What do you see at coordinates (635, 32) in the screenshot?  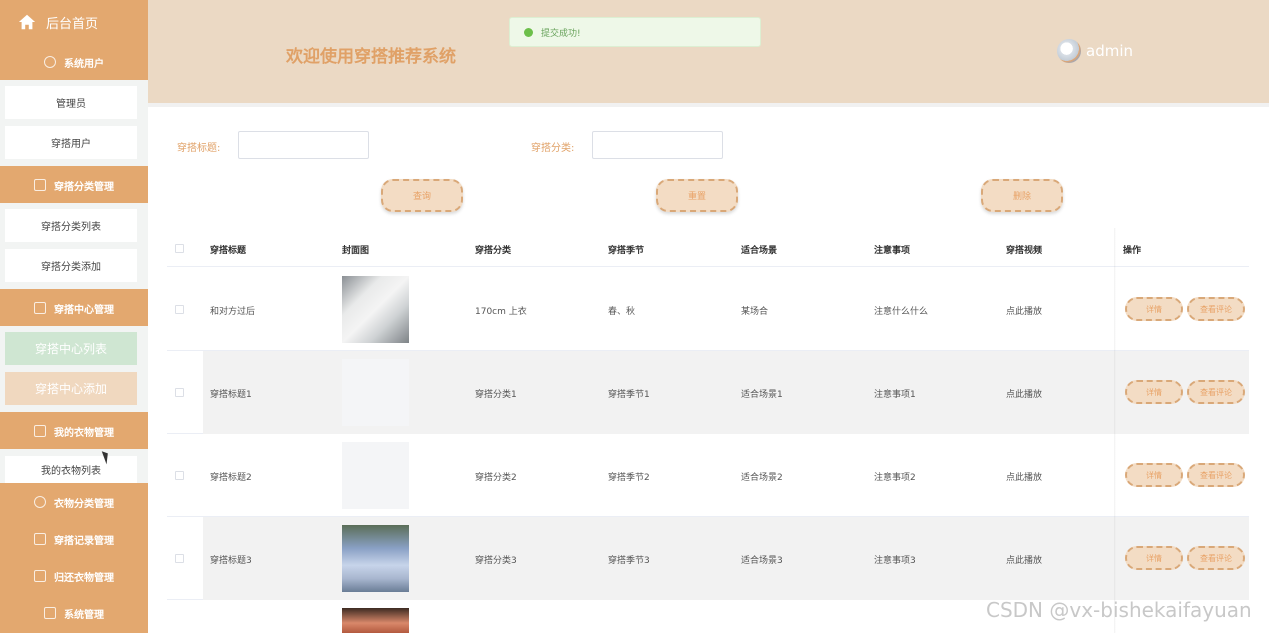 I see `success-toast: 提交成功!` at bounding box center [635, 32].